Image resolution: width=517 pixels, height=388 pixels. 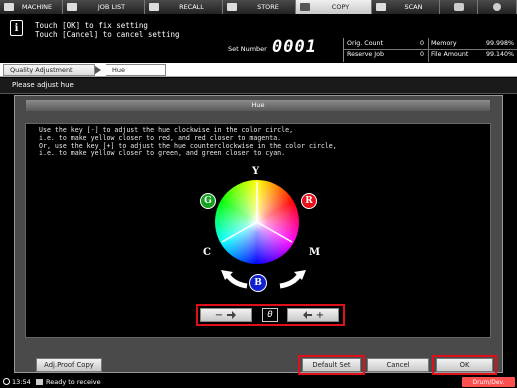 I want to click on orig-count-value: 0, so click(x=422, y=43).